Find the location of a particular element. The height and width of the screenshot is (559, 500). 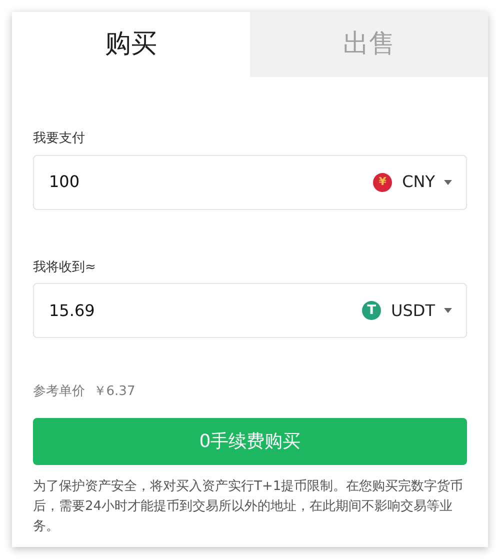

reference-price: 参考单价 ￥6.37 is located at coordinates (84, 392).